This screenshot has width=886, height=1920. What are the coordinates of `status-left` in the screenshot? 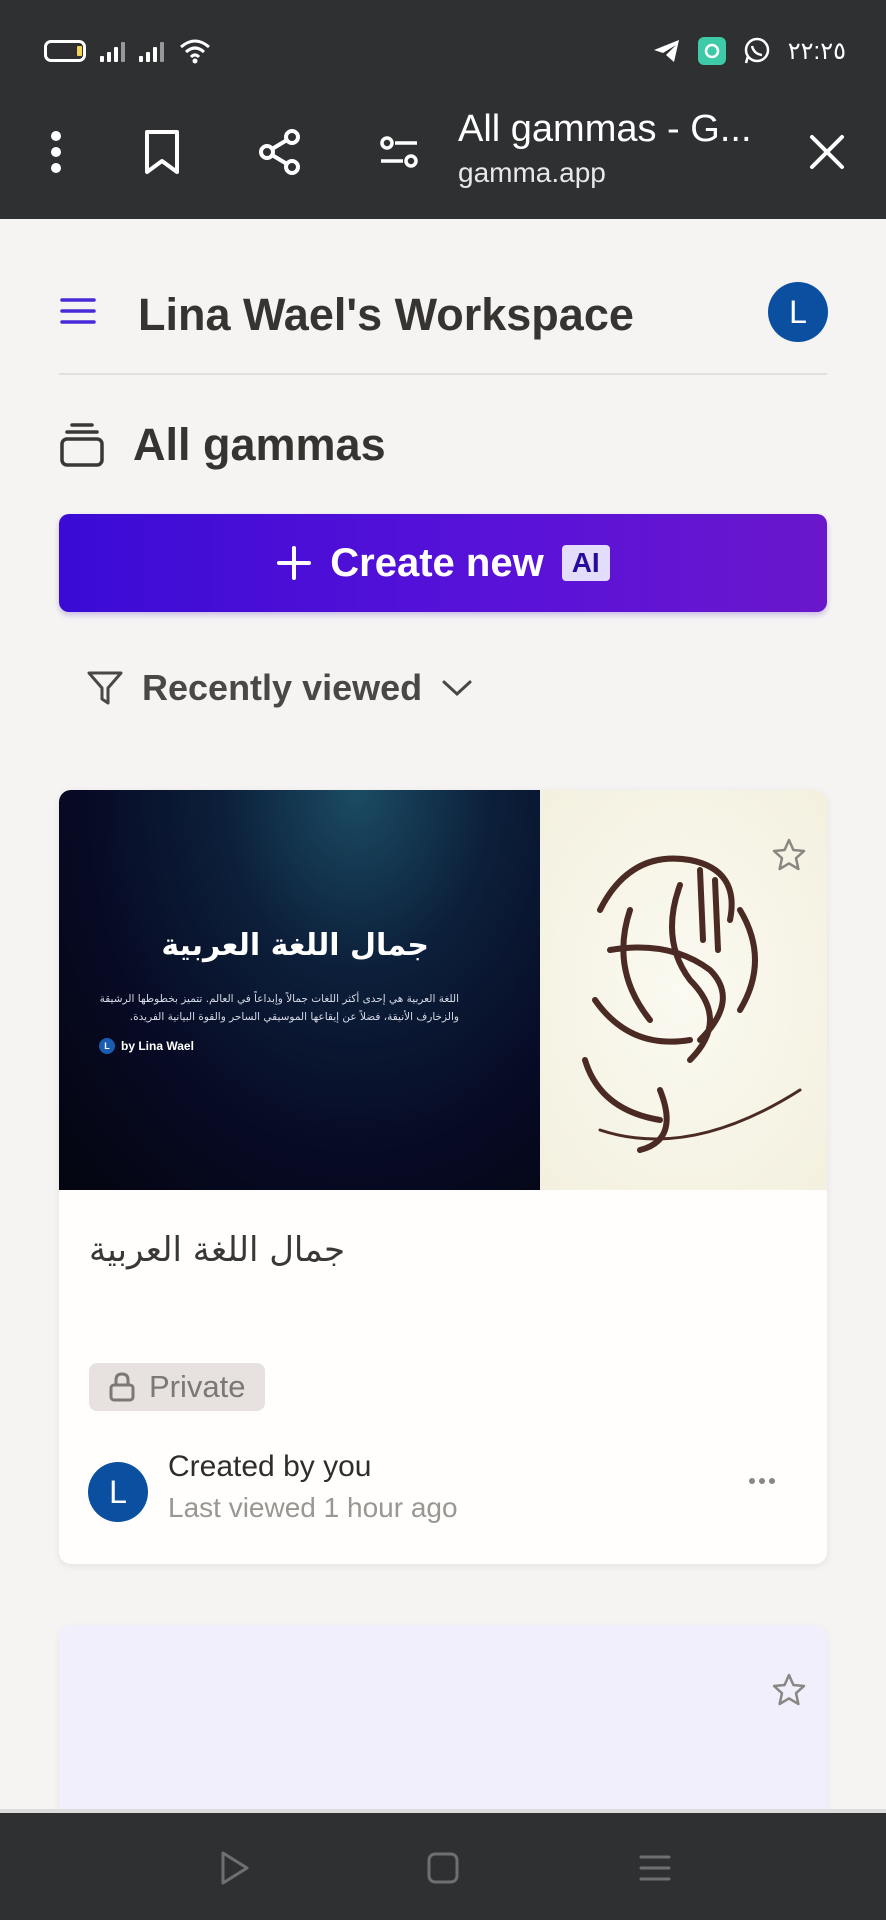 It's located at (128, 51).